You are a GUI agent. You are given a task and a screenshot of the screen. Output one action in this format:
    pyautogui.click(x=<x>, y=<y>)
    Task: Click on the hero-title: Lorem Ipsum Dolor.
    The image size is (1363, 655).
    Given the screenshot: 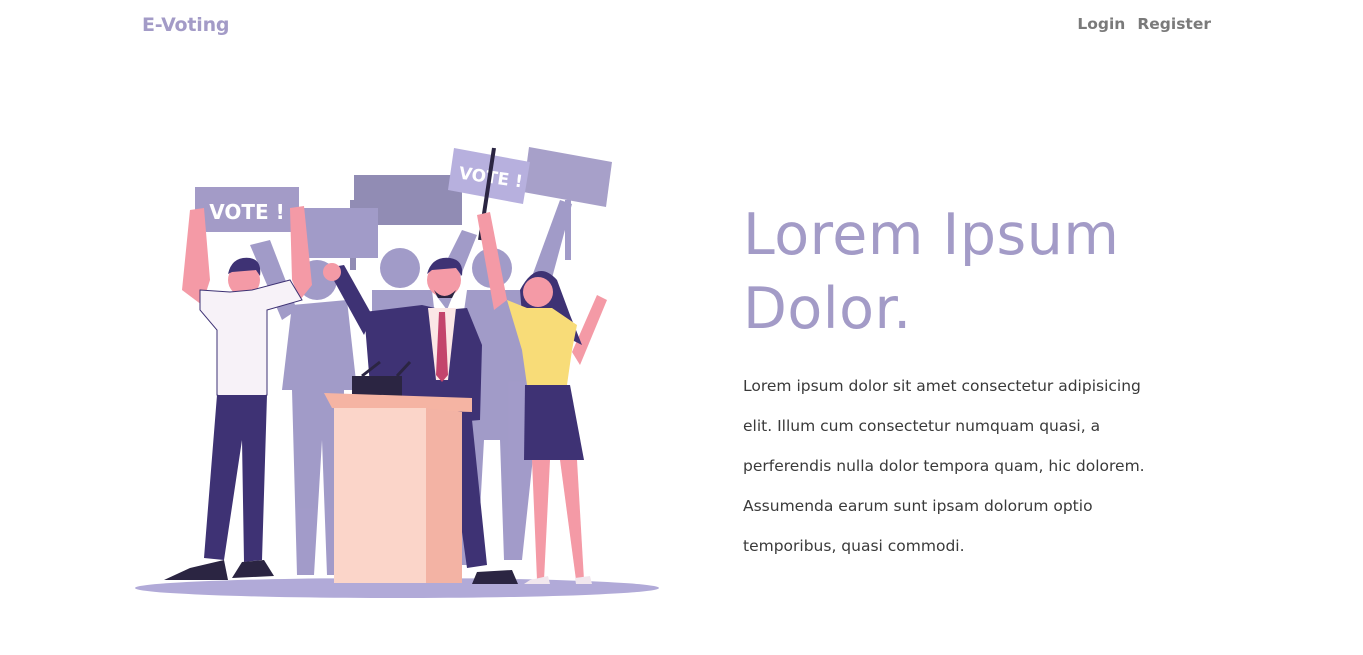 What is the action you would take?
    pyautogui.click(x=931, y=272)
    